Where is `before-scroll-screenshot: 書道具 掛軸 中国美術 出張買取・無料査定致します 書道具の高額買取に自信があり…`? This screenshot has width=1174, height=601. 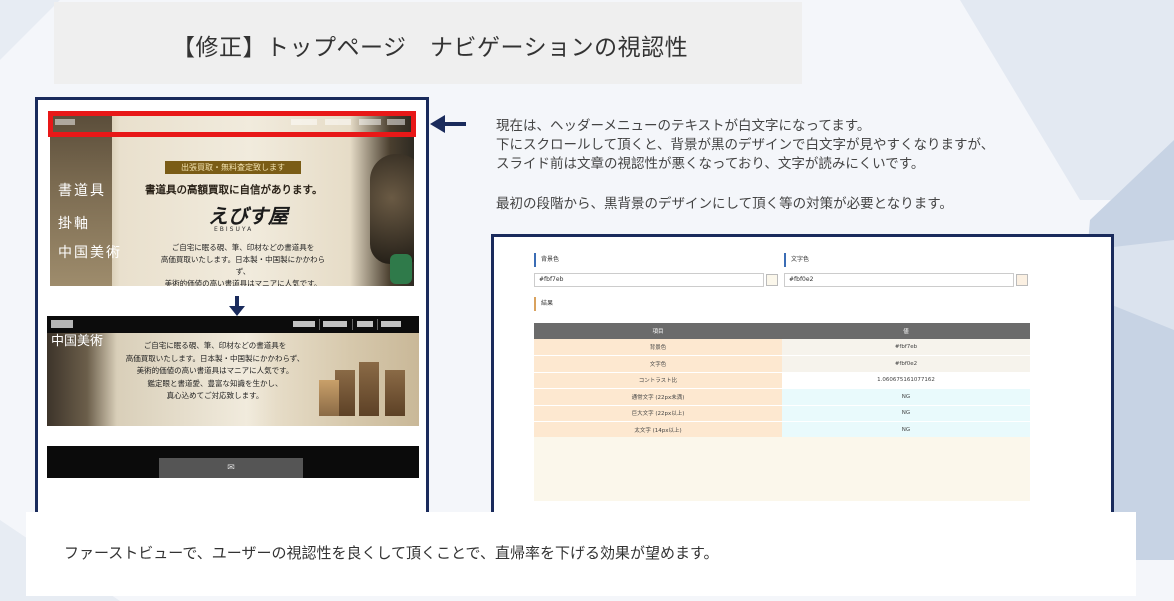
before-scroll-screenshot: 書道具 掛軸 中国美術 出張買取・無料査定致します 書道具の高額買取に自信があり… is located at coordinates (232, 200).